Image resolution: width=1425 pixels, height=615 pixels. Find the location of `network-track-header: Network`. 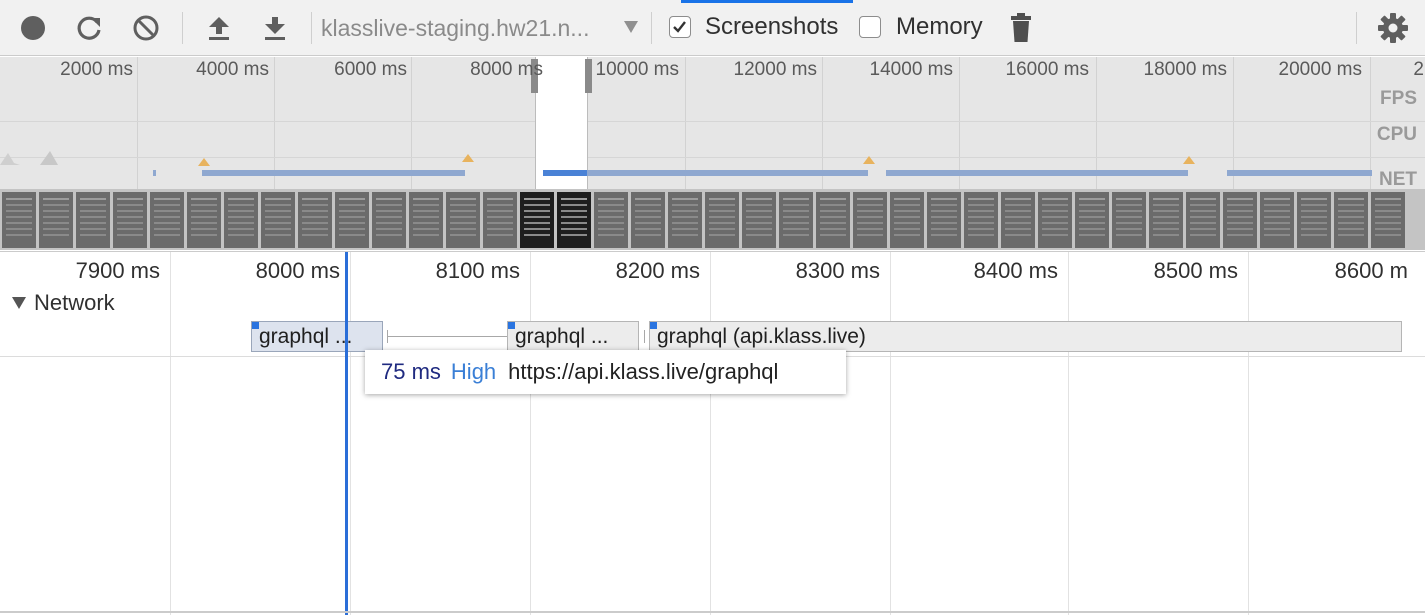

network-track-header: Network is located at coordinates (63, 303).